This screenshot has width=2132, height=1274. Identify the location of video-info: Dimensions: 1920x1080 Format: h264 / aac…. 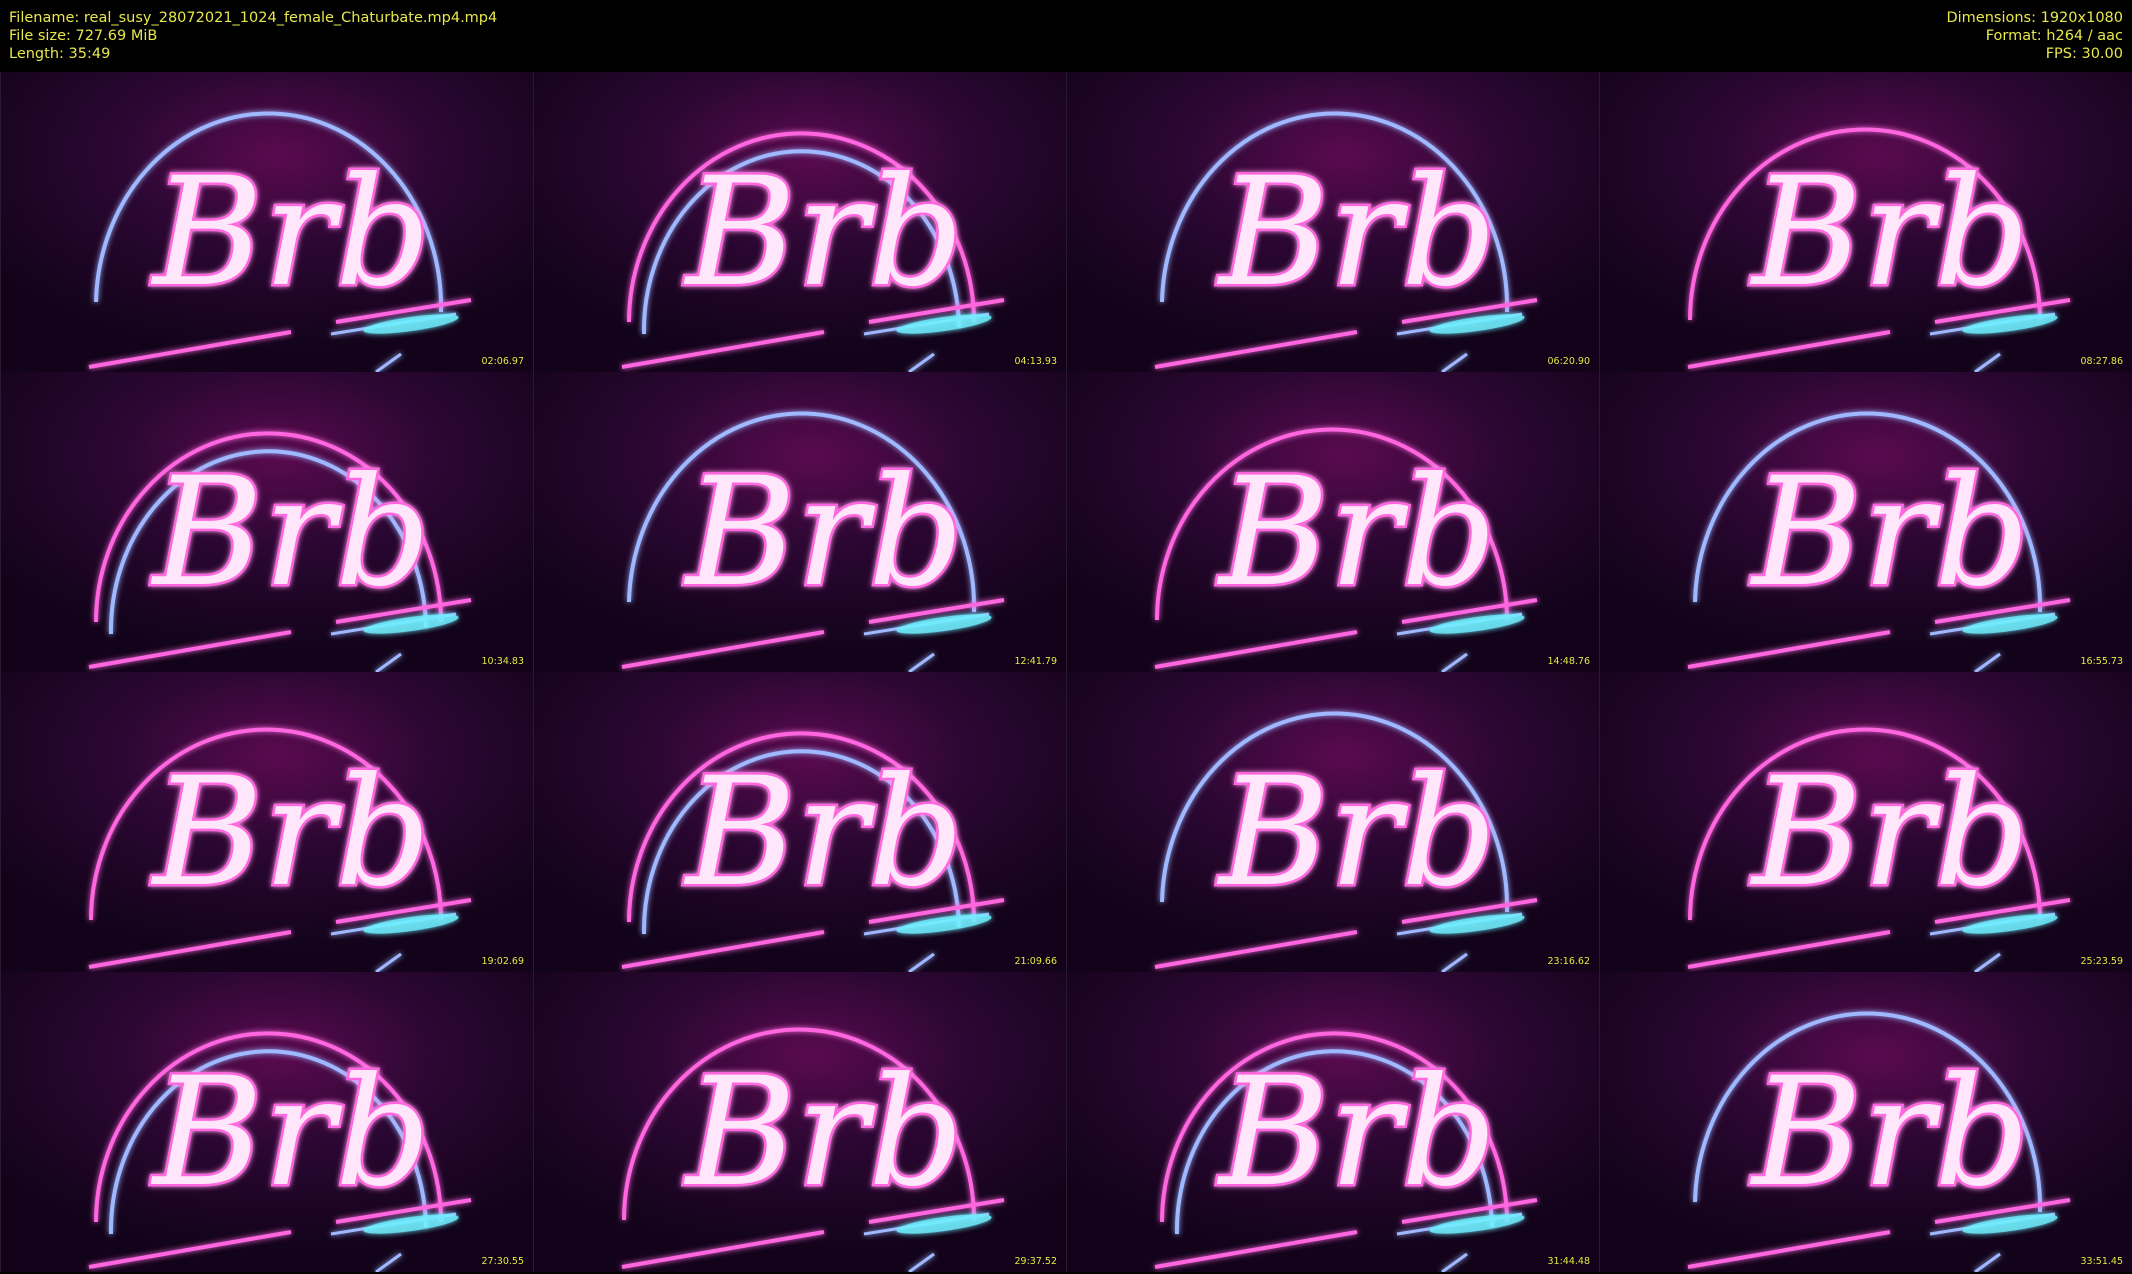
(2034, 36).